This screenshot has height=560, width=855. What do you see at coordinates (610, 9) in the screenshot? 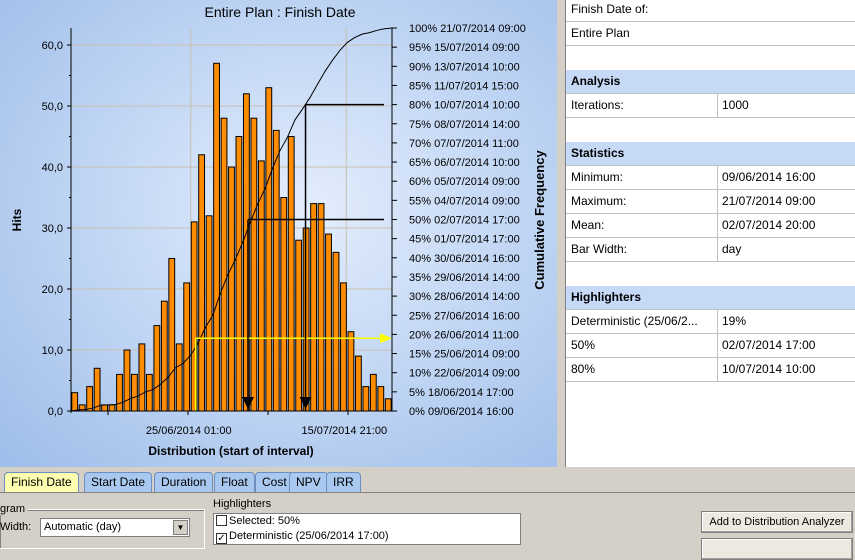
I see `property-key: Finish Date of:` at bounding box center [610, 9].